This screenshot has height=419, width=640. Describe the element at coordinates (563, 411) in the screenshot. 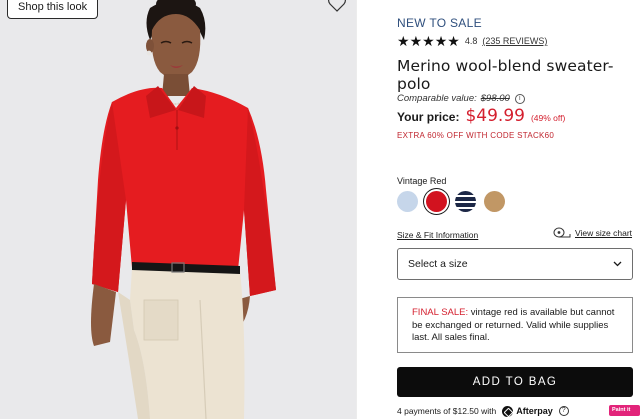

I see `question-icon: ?` at that location.